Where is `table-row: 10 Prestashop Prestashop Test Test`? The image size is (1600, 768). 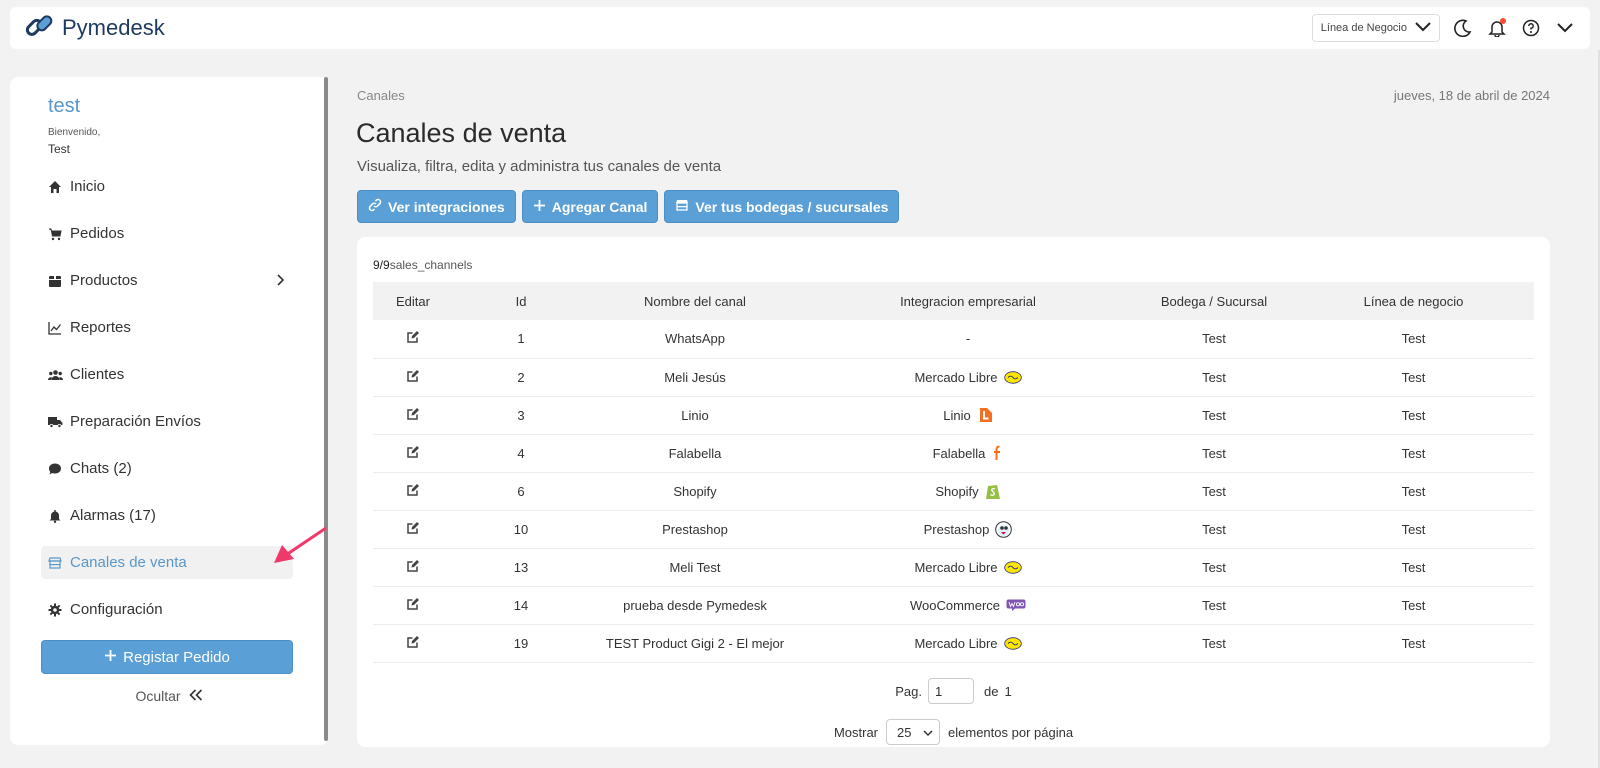
table-row: 10 Prestashop Prestashop Test Test is located at coordinates (953, 529).